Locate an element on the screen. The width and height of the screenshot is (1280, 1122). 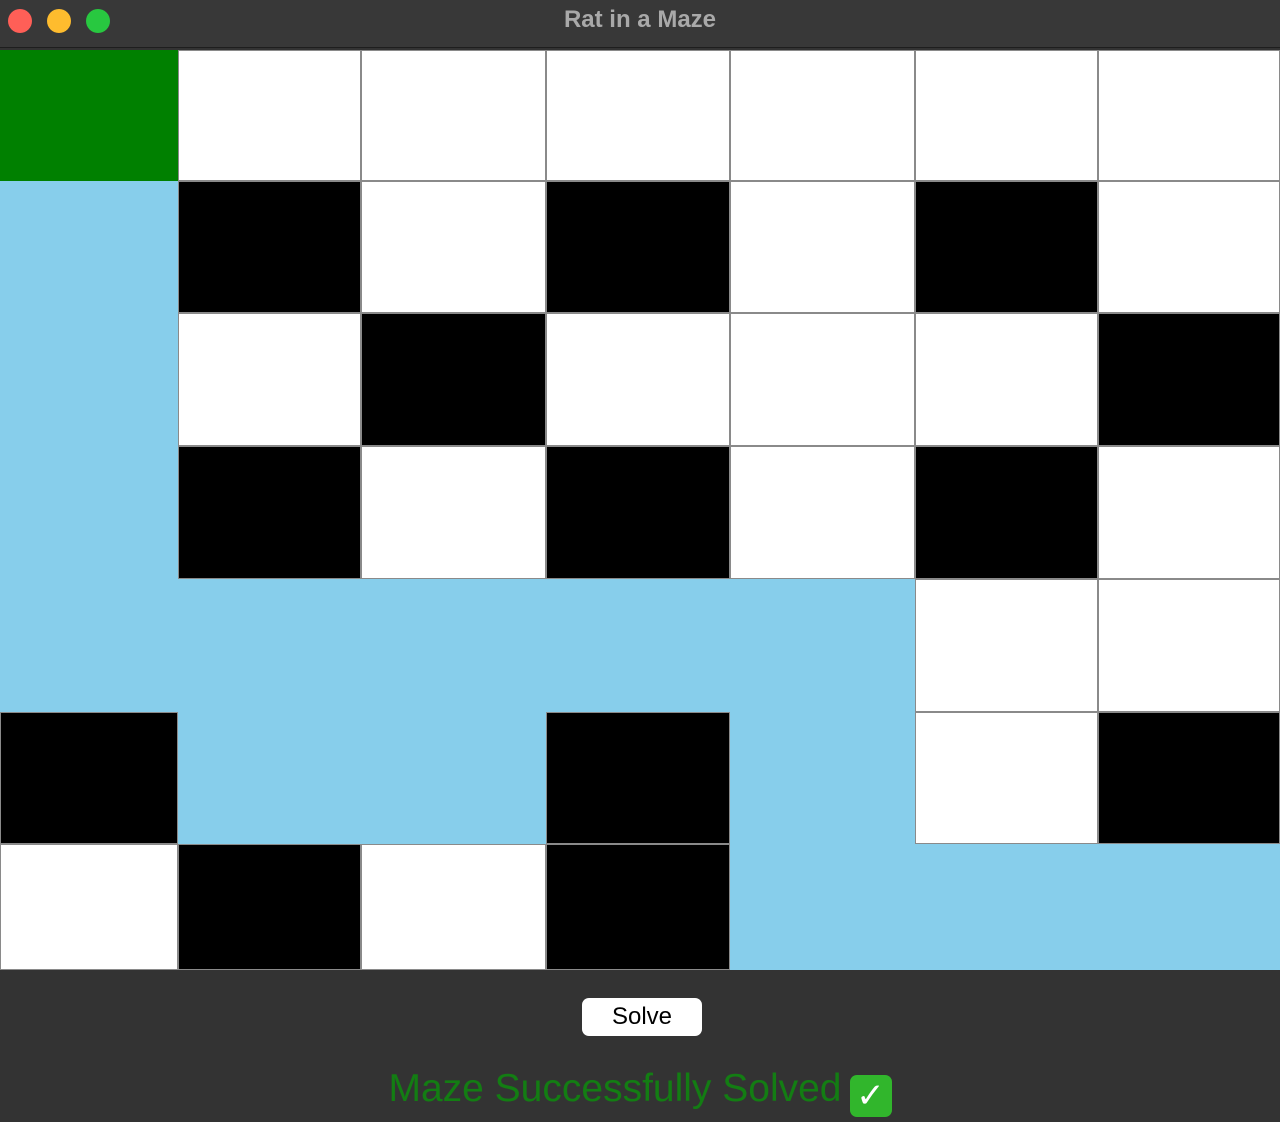
window-title: Rat in a Maze is located at coordinates (640, 19).